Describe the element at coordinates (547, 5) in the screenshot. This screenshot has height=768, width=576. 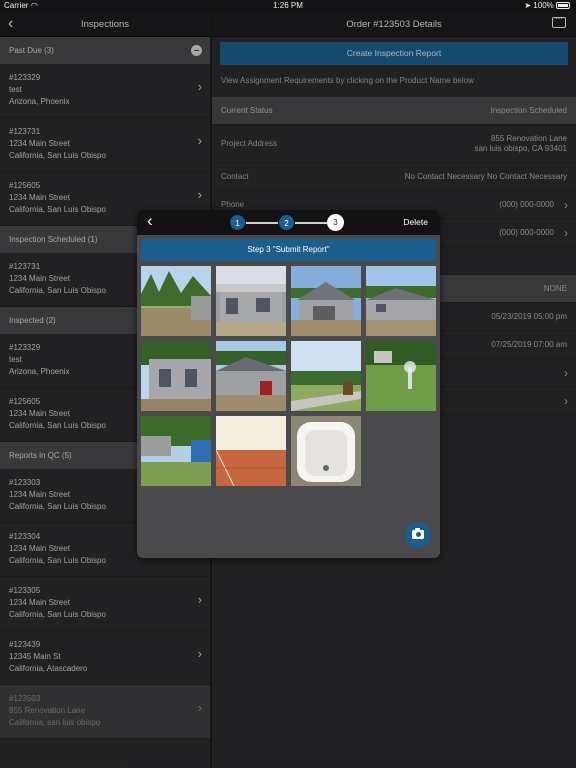
I see `battery-indicator: ➤ 100%` at that location.